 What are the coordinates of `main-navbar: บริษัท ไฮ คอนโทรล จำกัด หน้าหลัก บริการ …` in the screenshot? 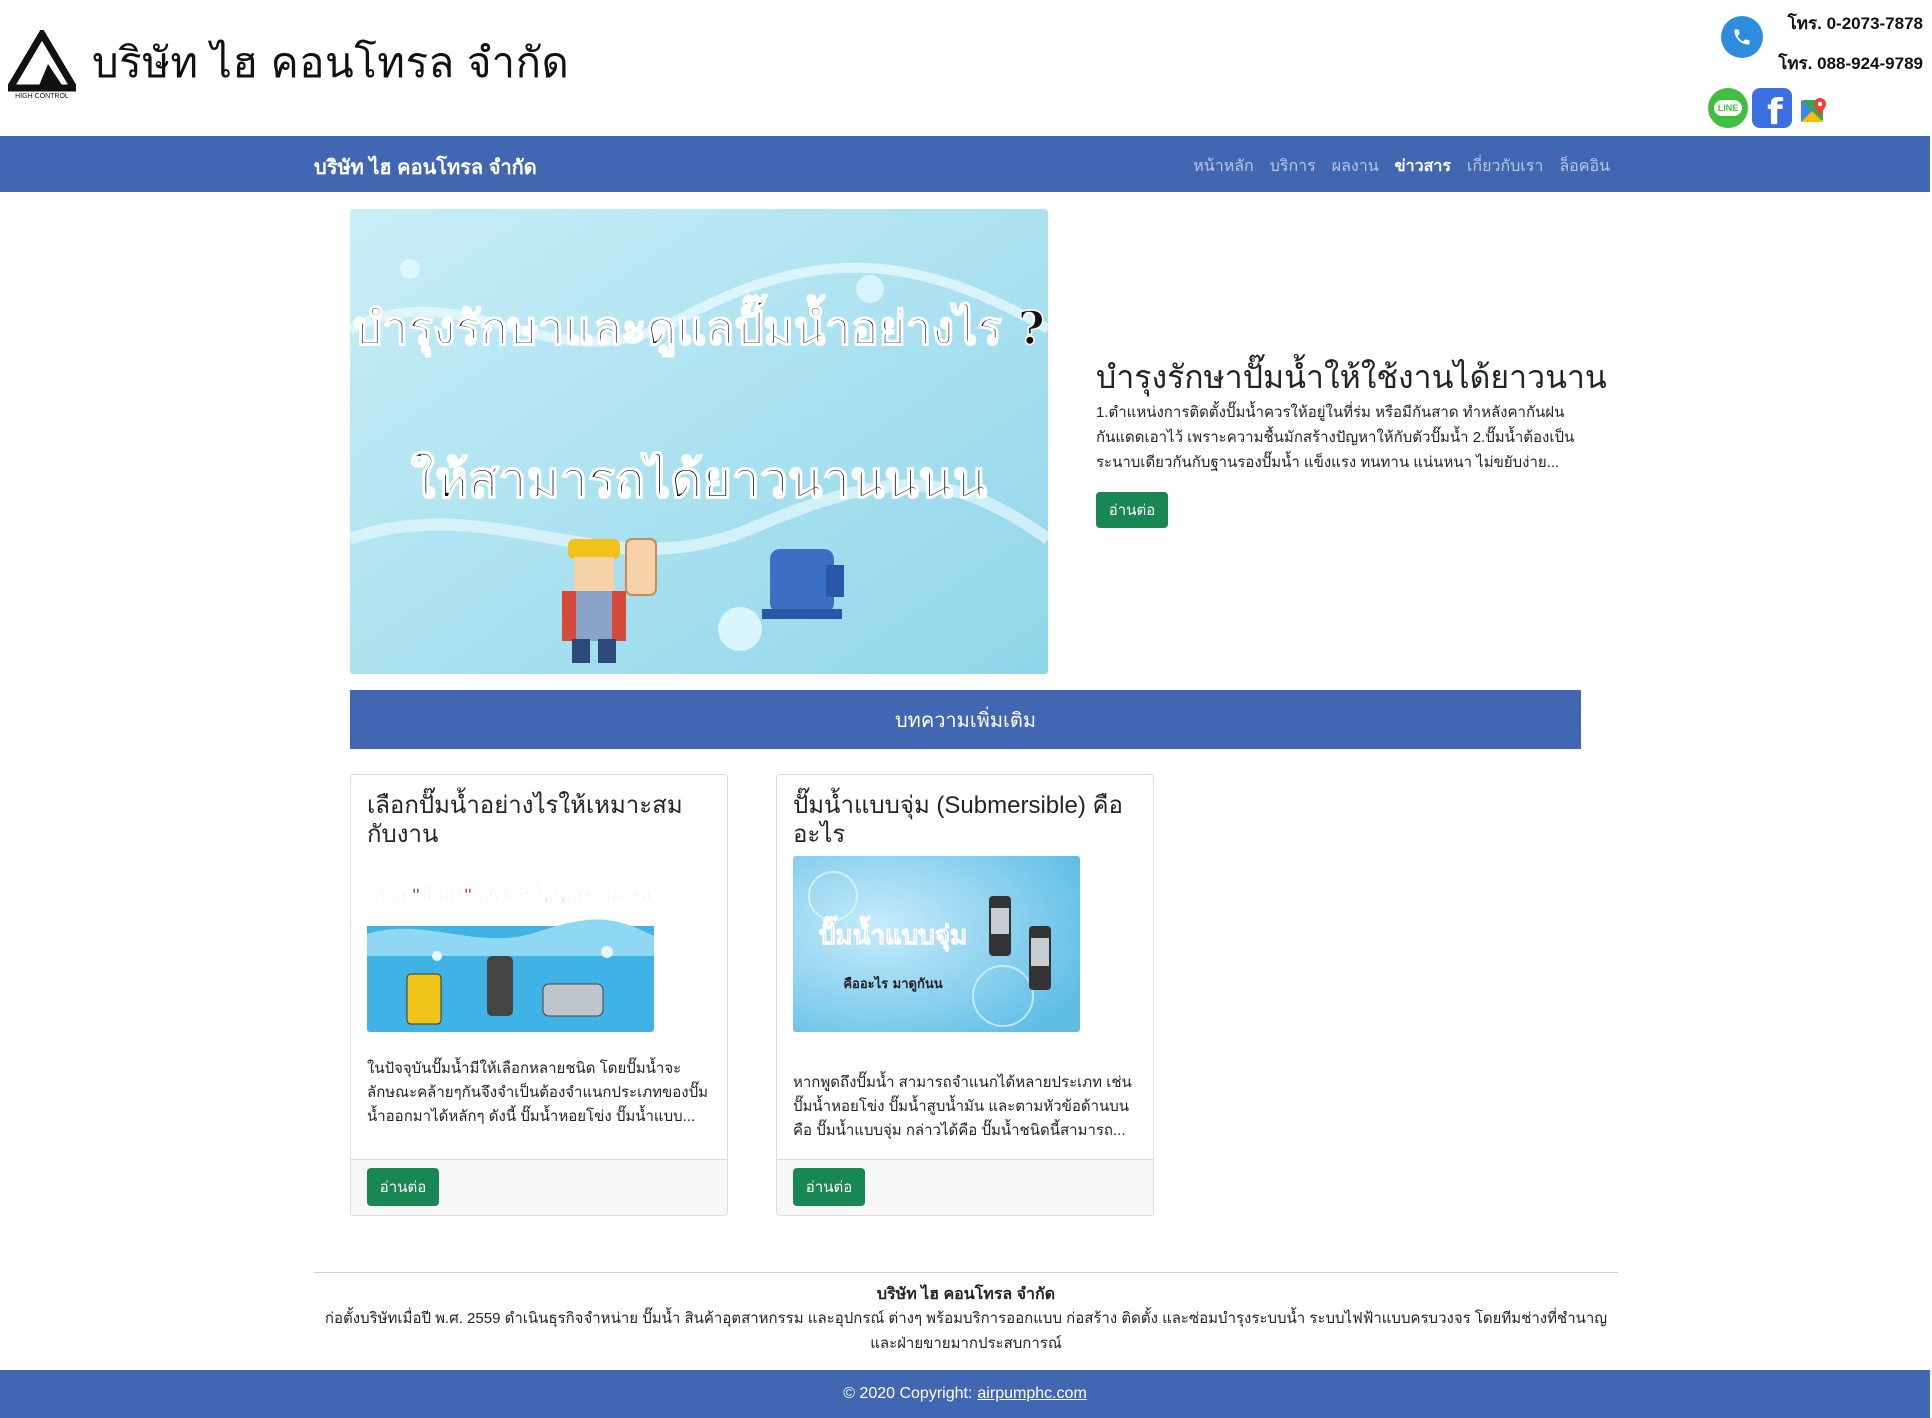 It's located at (965, 164).